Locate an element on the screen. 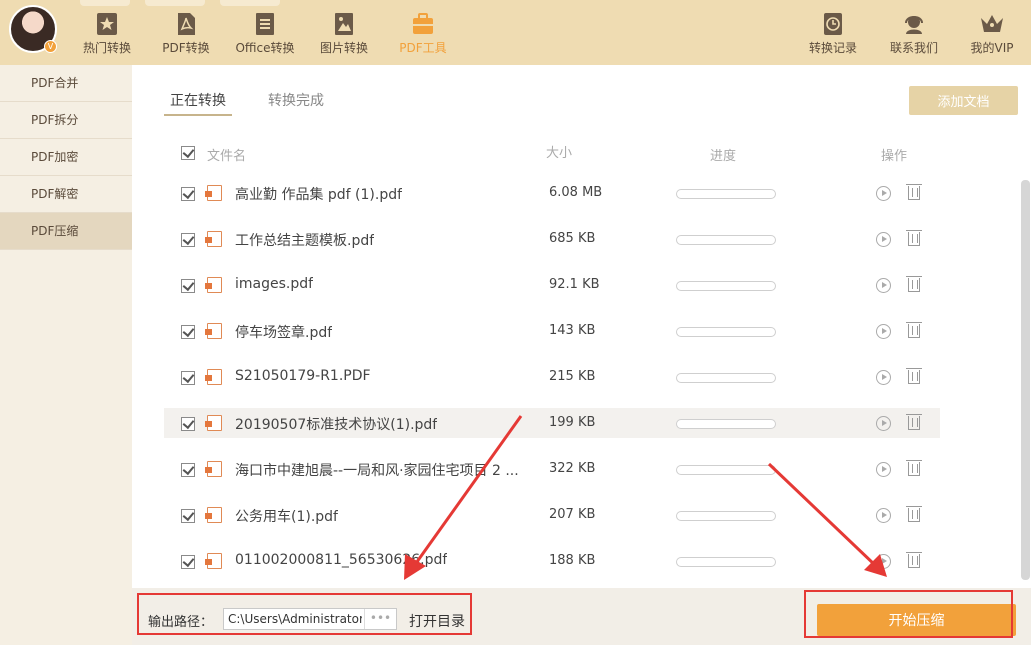 This screenshot has width=1031, height=645. toolbox-icon is located at coordinates (423, 23).